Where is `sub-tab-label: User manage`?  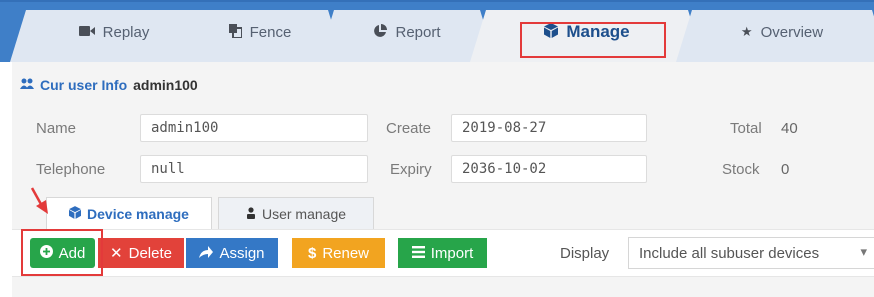 sub-tab-label: User manage is located at coordinates (304, 213).